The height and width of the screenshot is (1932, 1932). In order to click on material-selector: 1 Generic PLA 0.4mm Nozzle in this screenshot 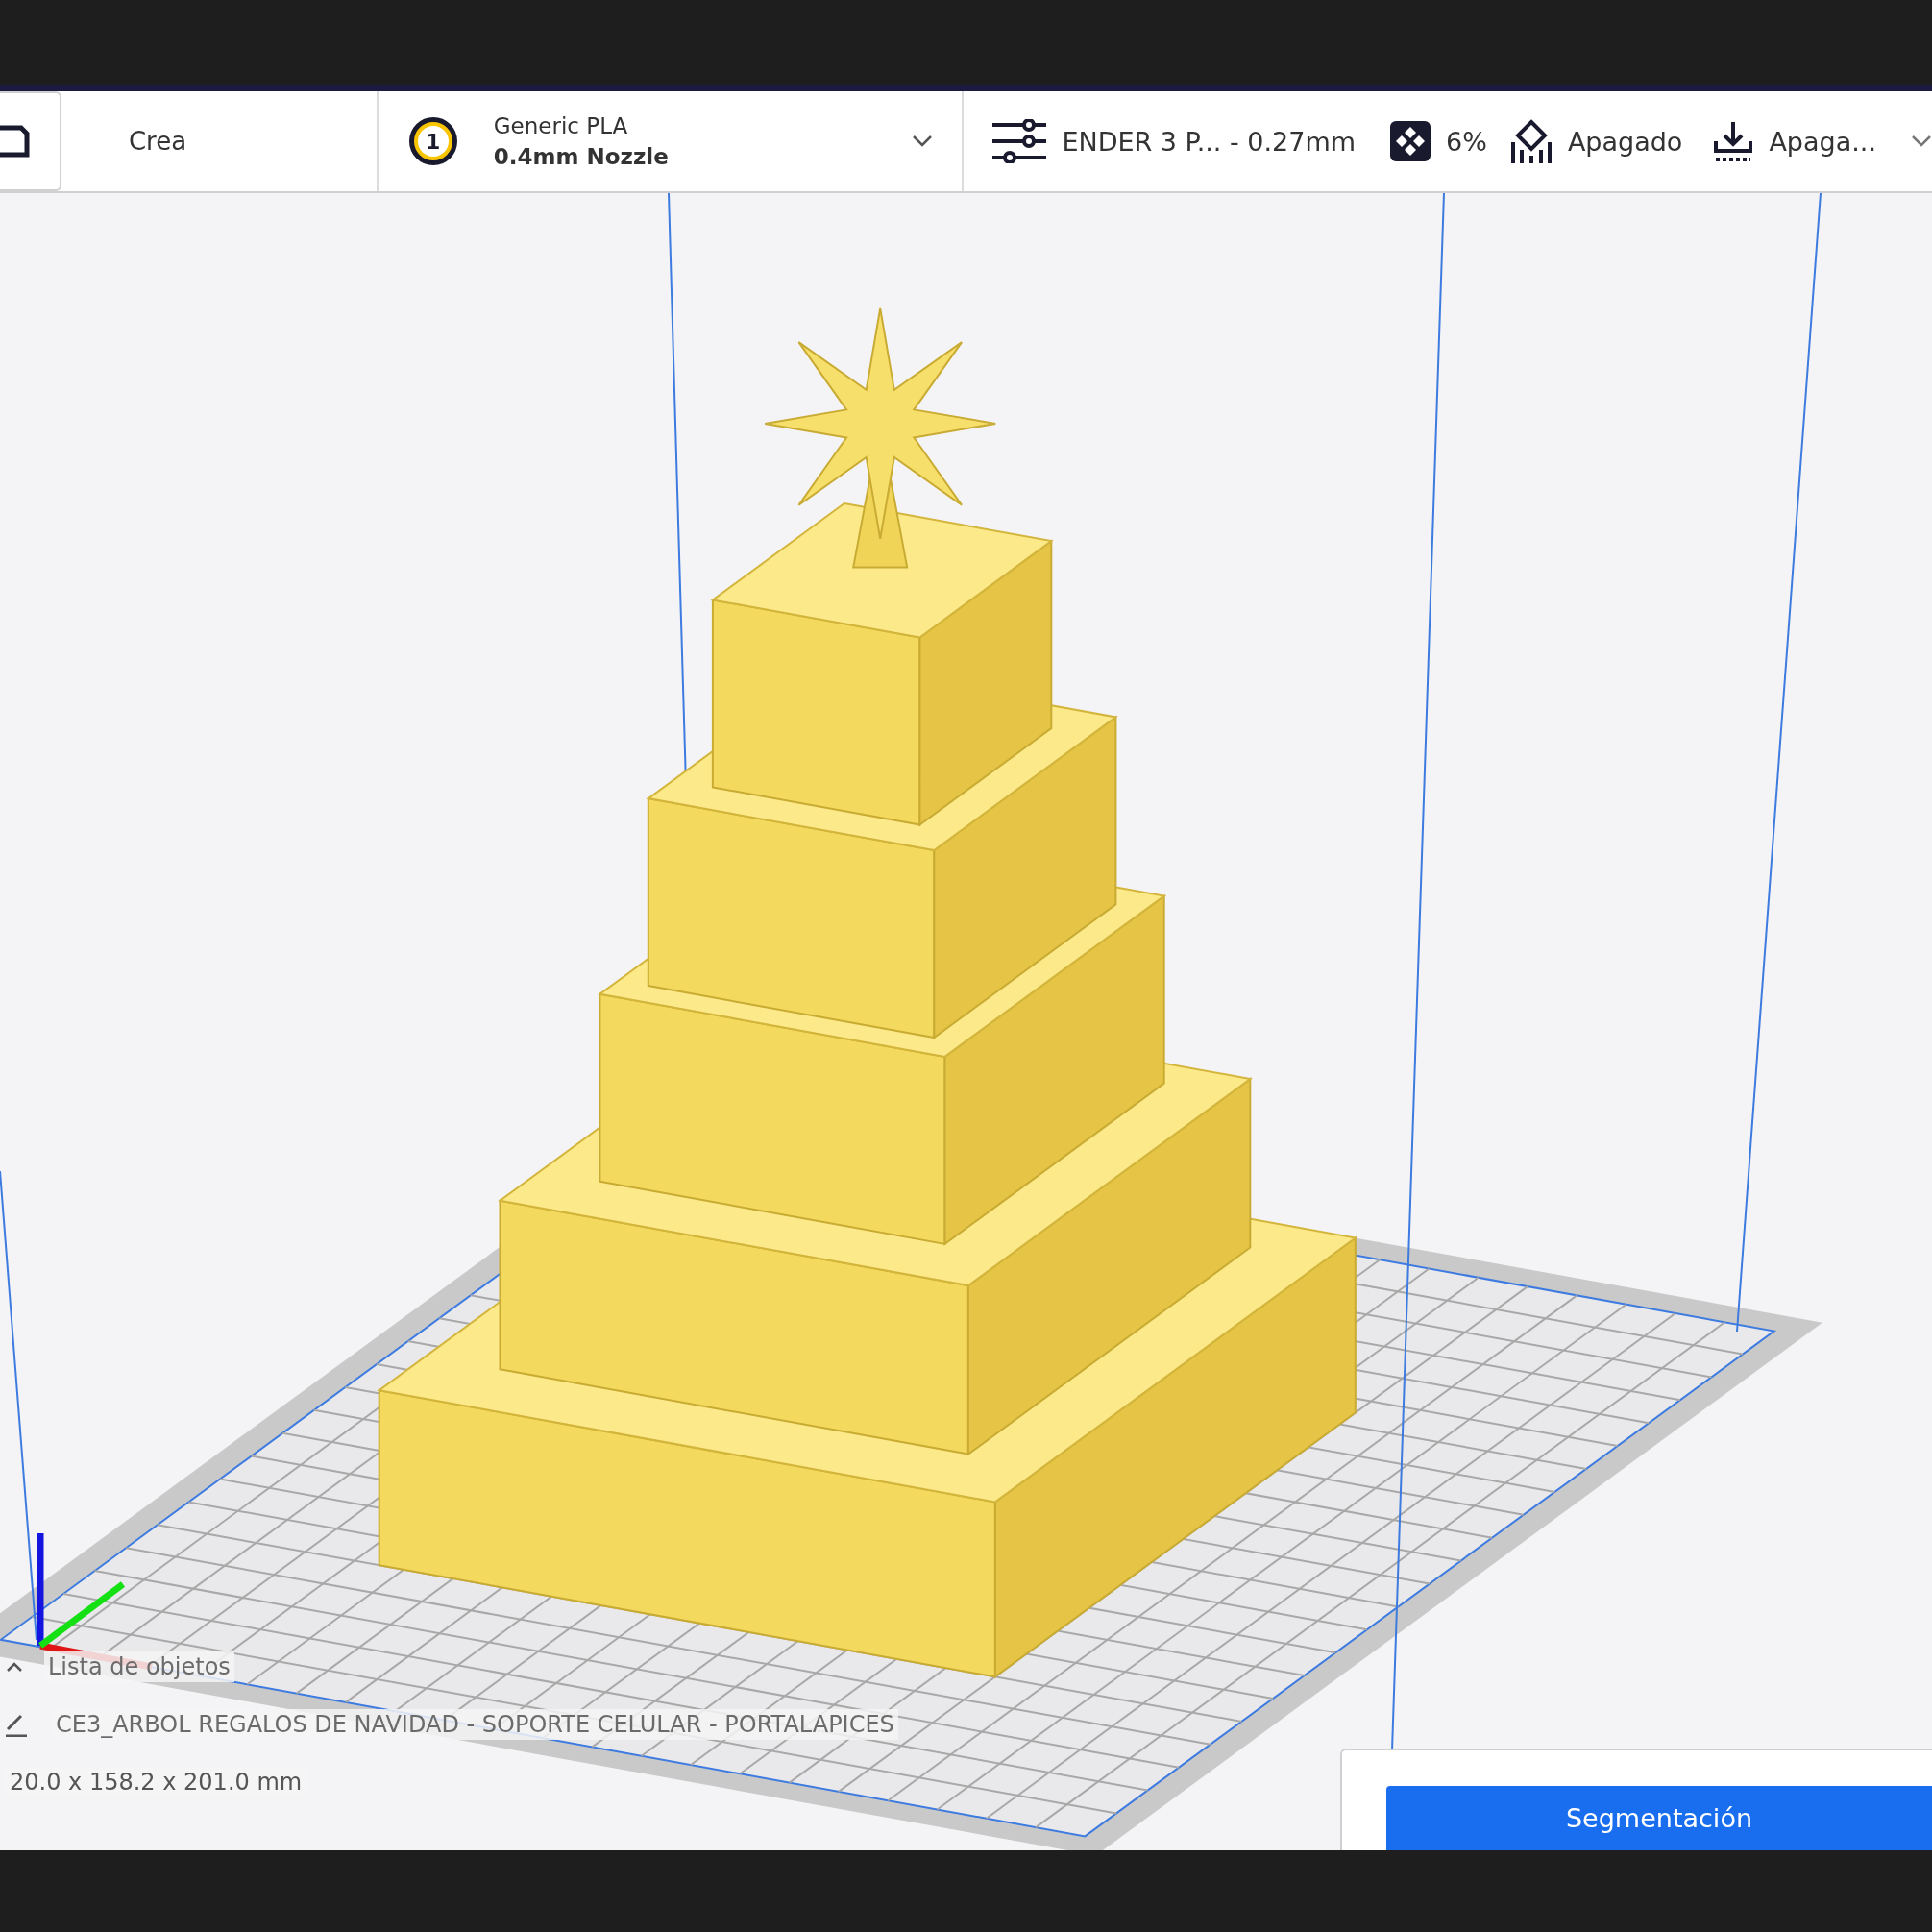, I will do `click(671, 141)`.